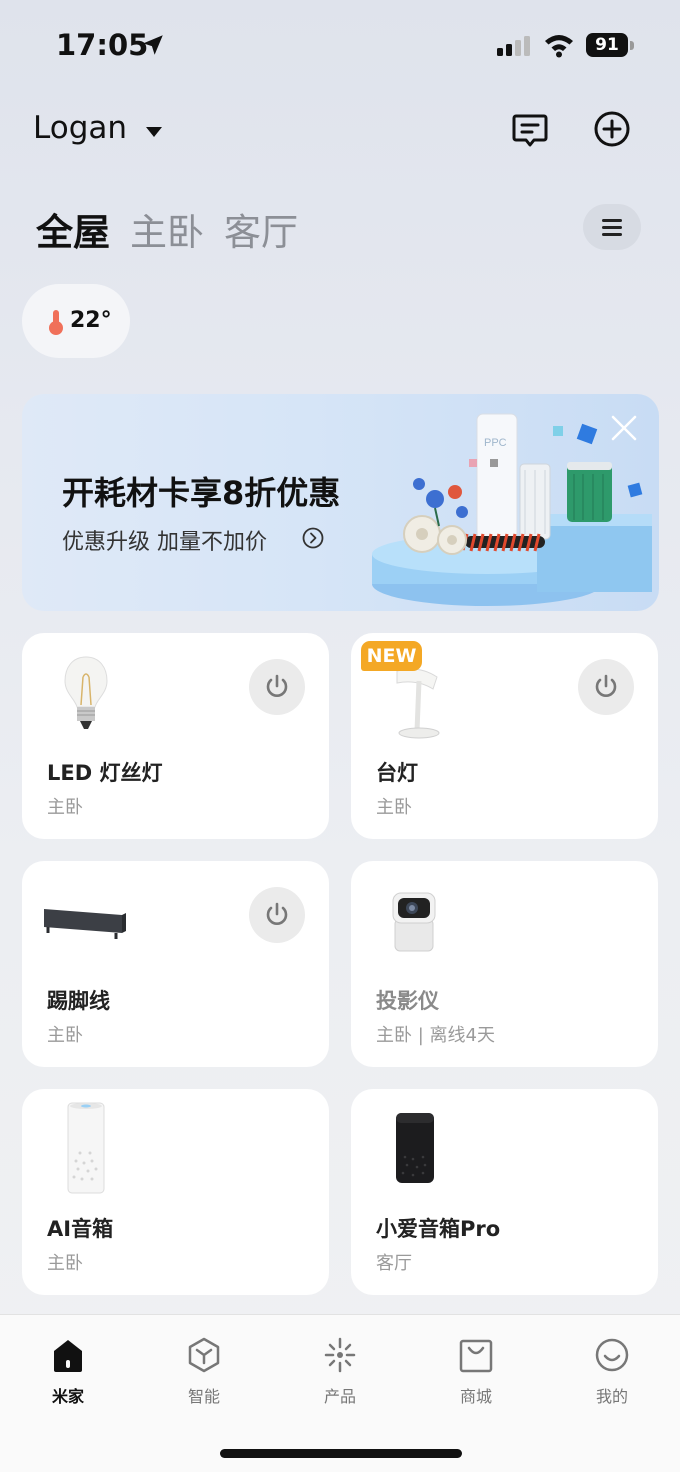 Image resolution: width=680 pixels, height=1472 pixels. Describe the element at coordinates (476, 1356) in the screenshot. I see `shopping-bag-icon` at that location.